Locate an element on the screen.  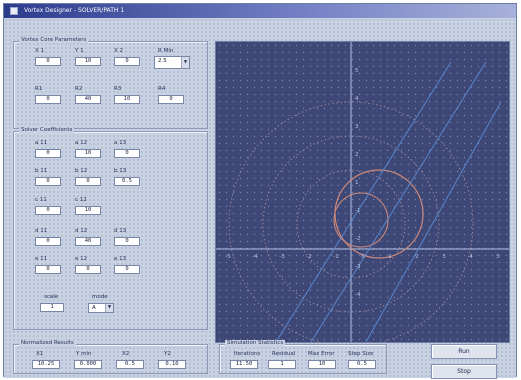
title-bar: Vortex Designer - SOLVER/PATH 1 is located at coordinates (260, 11).